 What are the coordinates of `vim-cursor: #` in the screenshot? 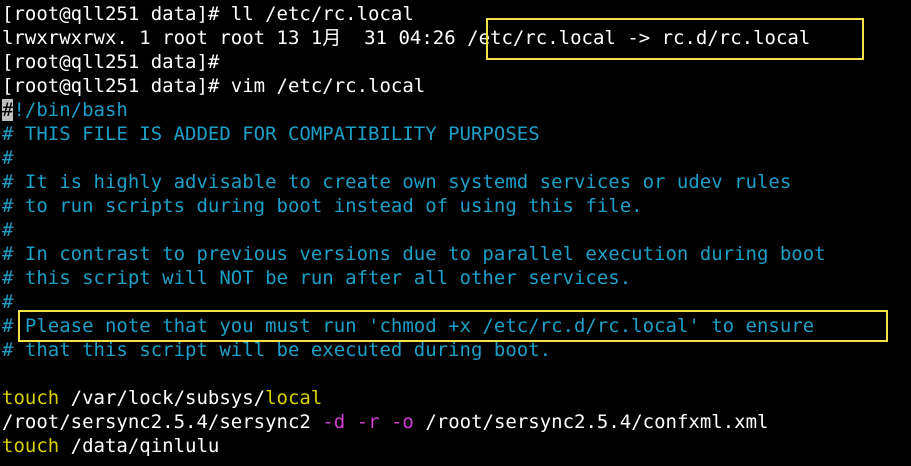 It's located at (8, 110).